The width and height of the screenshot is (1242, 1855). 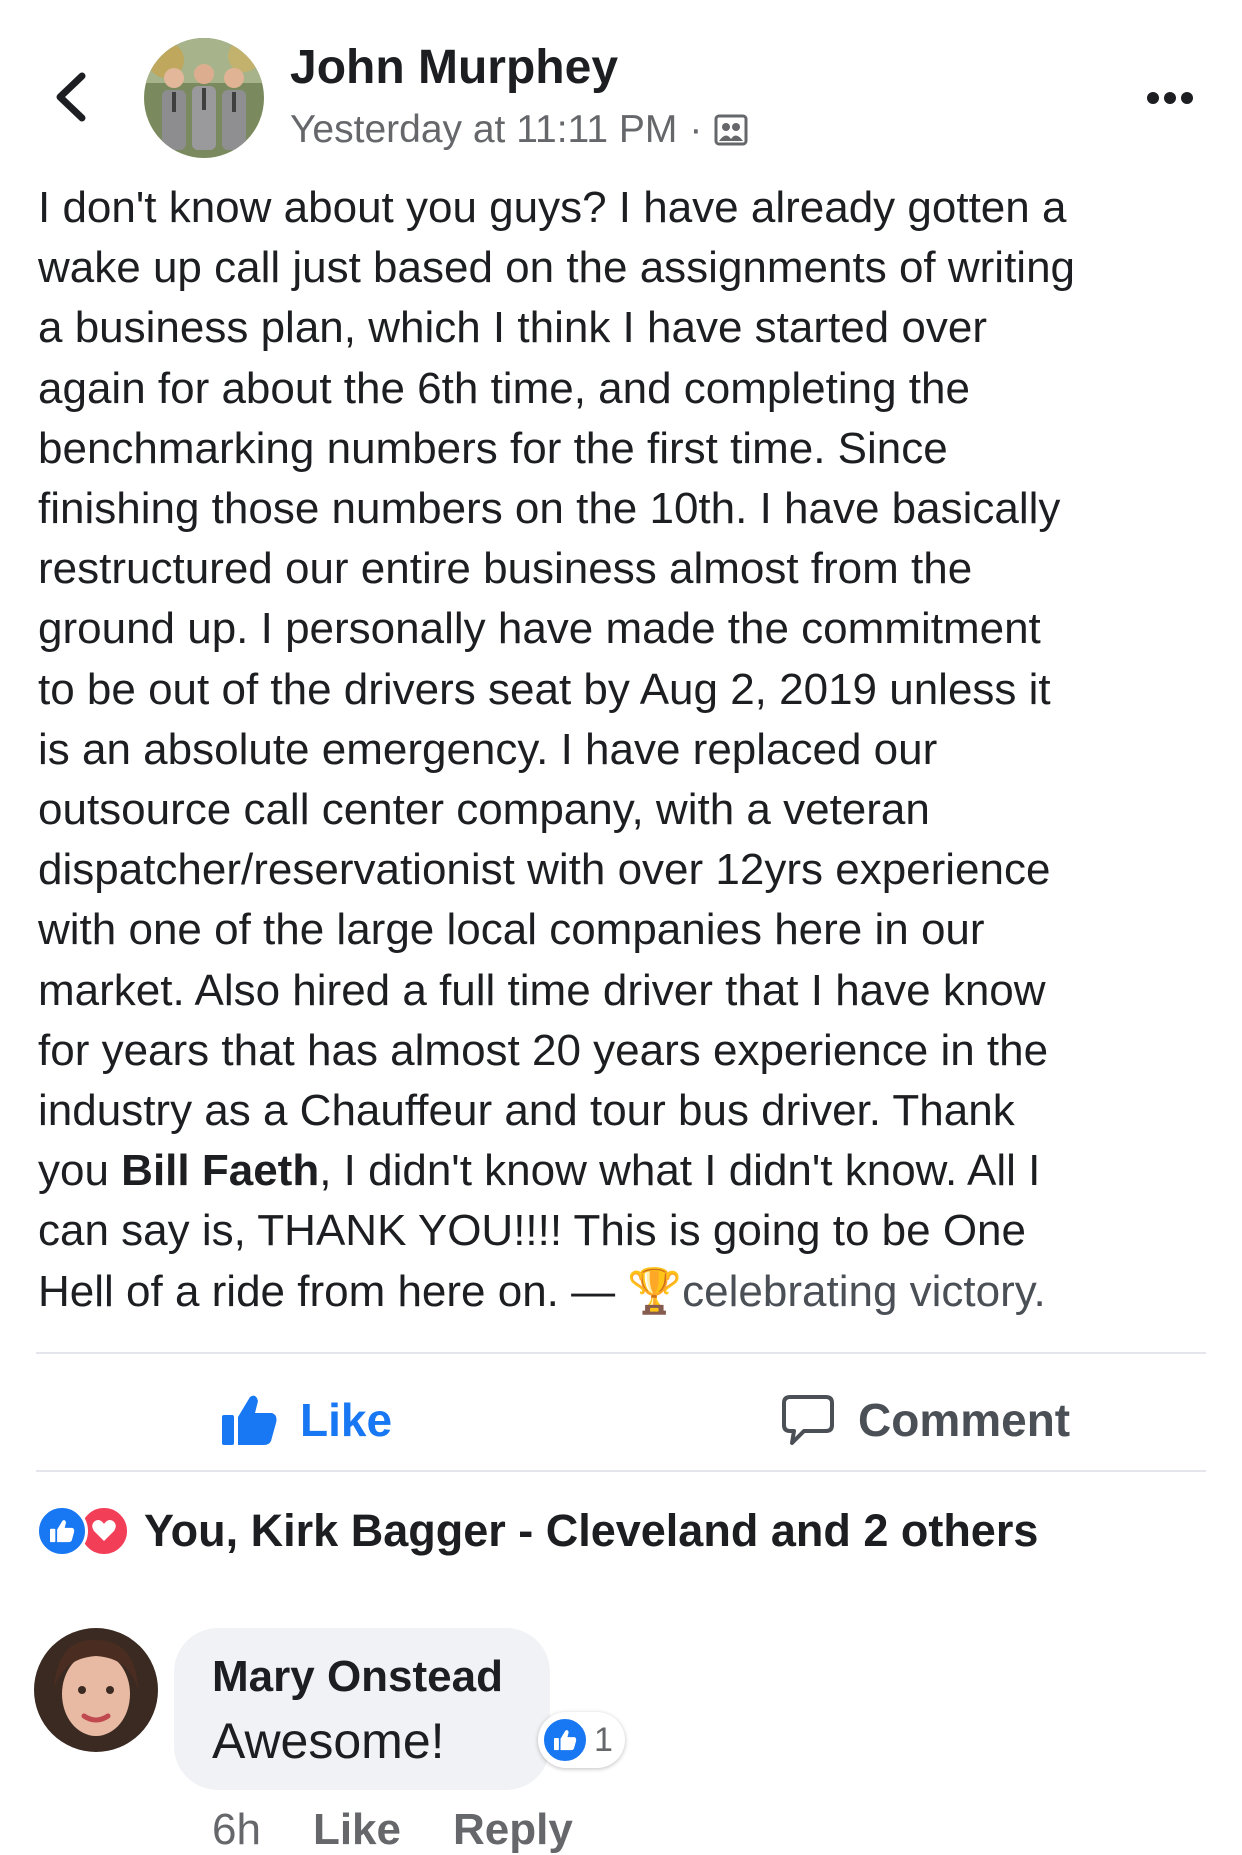 What do you see at coordinates (96, 1690) in the screenshot?
I see `commenter-avatar` at bounding box center [96, 1690].